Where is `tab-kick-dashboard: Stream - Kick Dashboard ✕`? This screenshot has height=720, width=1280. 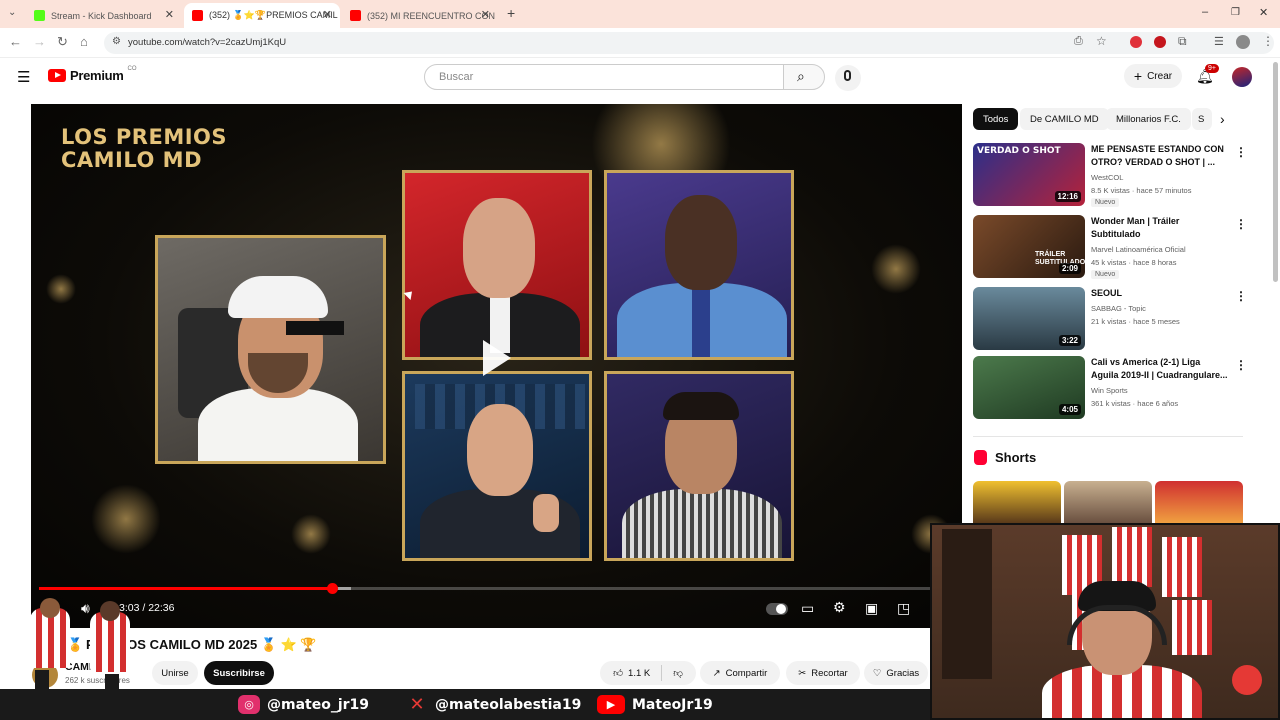 tab-kick-dashboard: Stream - Kick Dashboard ✕ is located at coordinates (104, 15).